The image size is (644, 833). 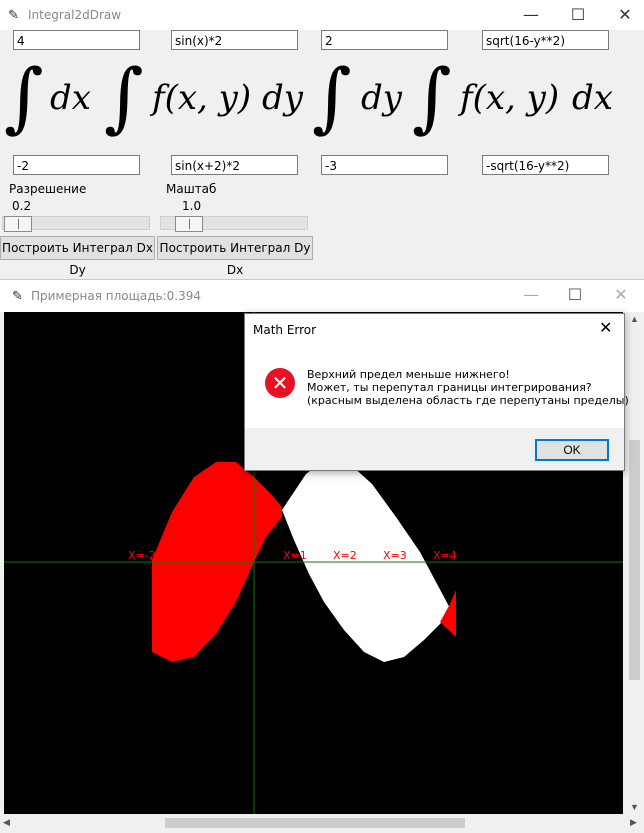 What do you see at coordinates (634, 319) in the screenshot?
I see `scroll-up-icon: ▲` at bounding box center [634, 319].